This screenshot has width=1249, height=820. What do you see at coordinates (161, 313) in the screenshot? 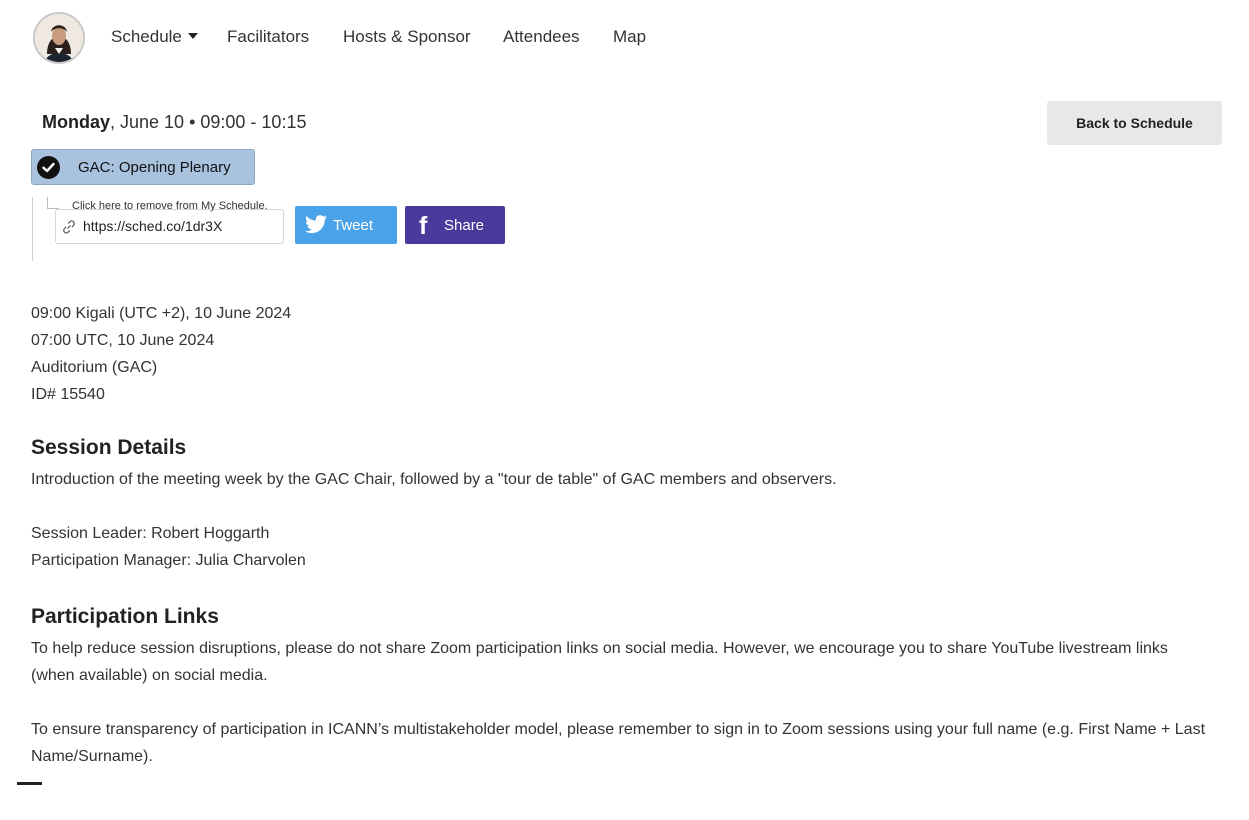
I see `local-time: 09:00 Kigali (UTC +2), 10 June 2024` at bounding box center [161, 313].